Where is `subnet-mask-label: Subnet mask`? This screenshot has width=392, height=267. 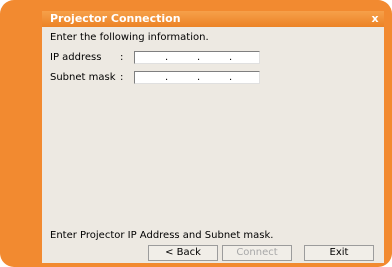
subnet-mask-label: Subnet mask is located at coordinates (83, 77).